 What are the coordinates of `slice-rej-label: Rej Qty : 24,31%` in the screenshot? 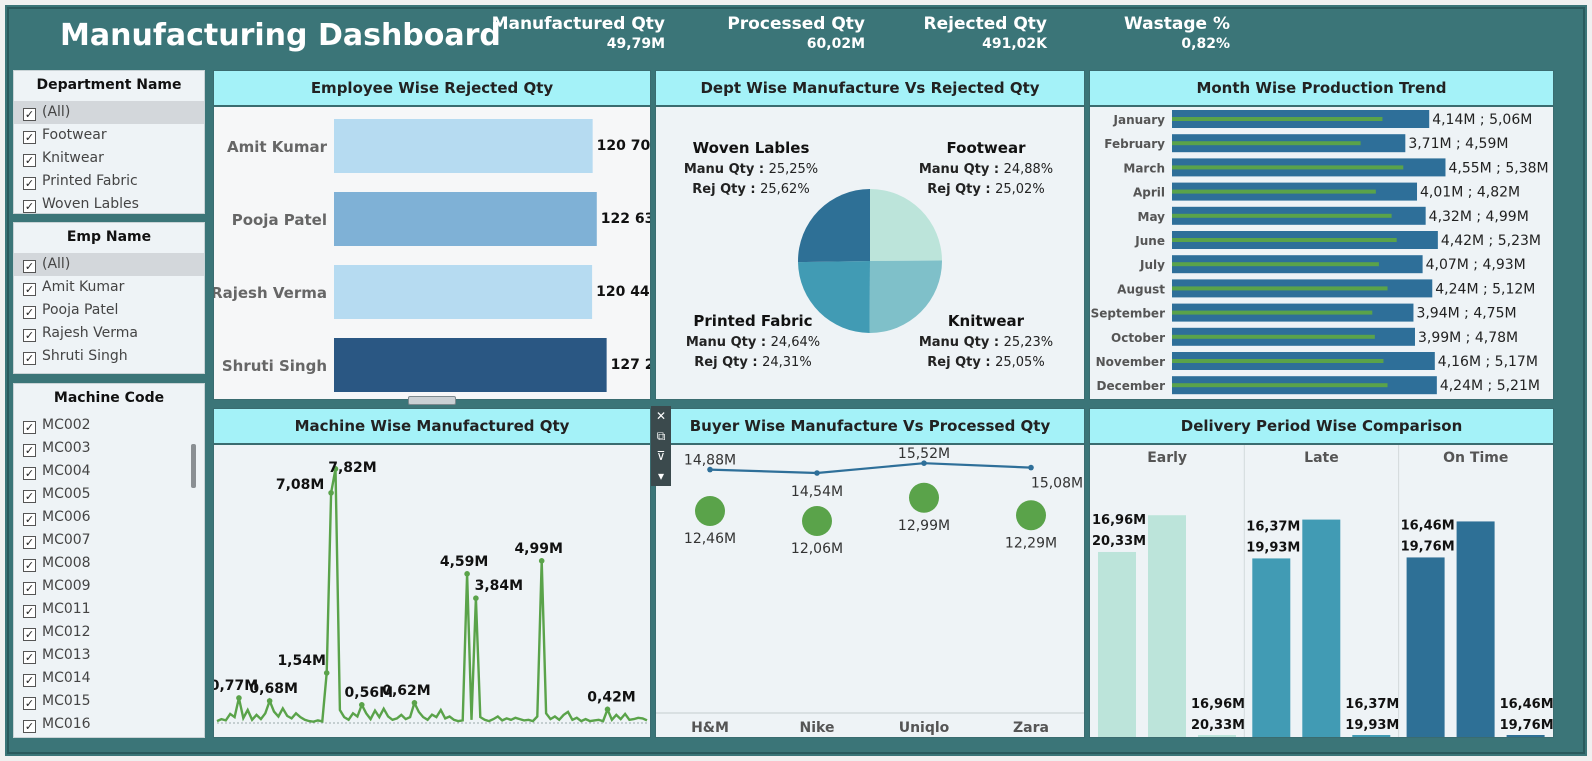 It's located at (752, 362).